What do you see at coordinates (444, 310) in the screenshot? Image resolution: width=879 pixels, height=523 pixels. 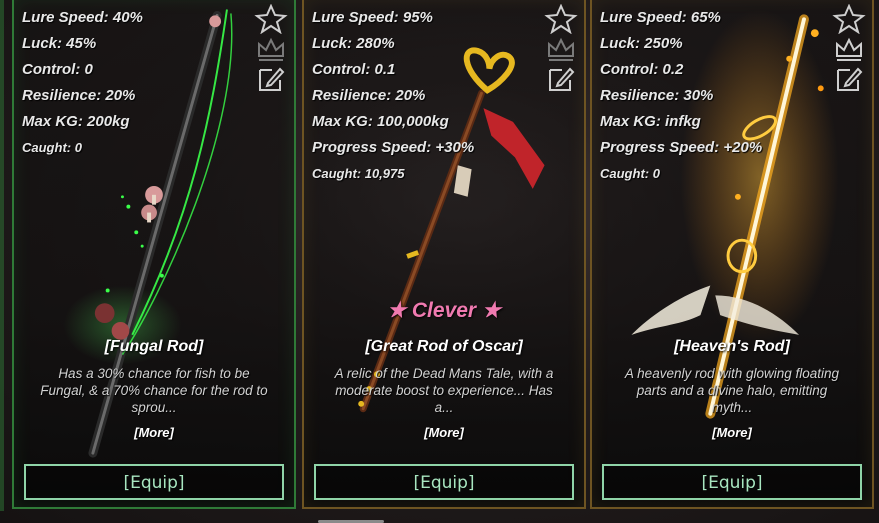 I see `rod-badge: ★ Clever ★` at bounding box center [444, 310].